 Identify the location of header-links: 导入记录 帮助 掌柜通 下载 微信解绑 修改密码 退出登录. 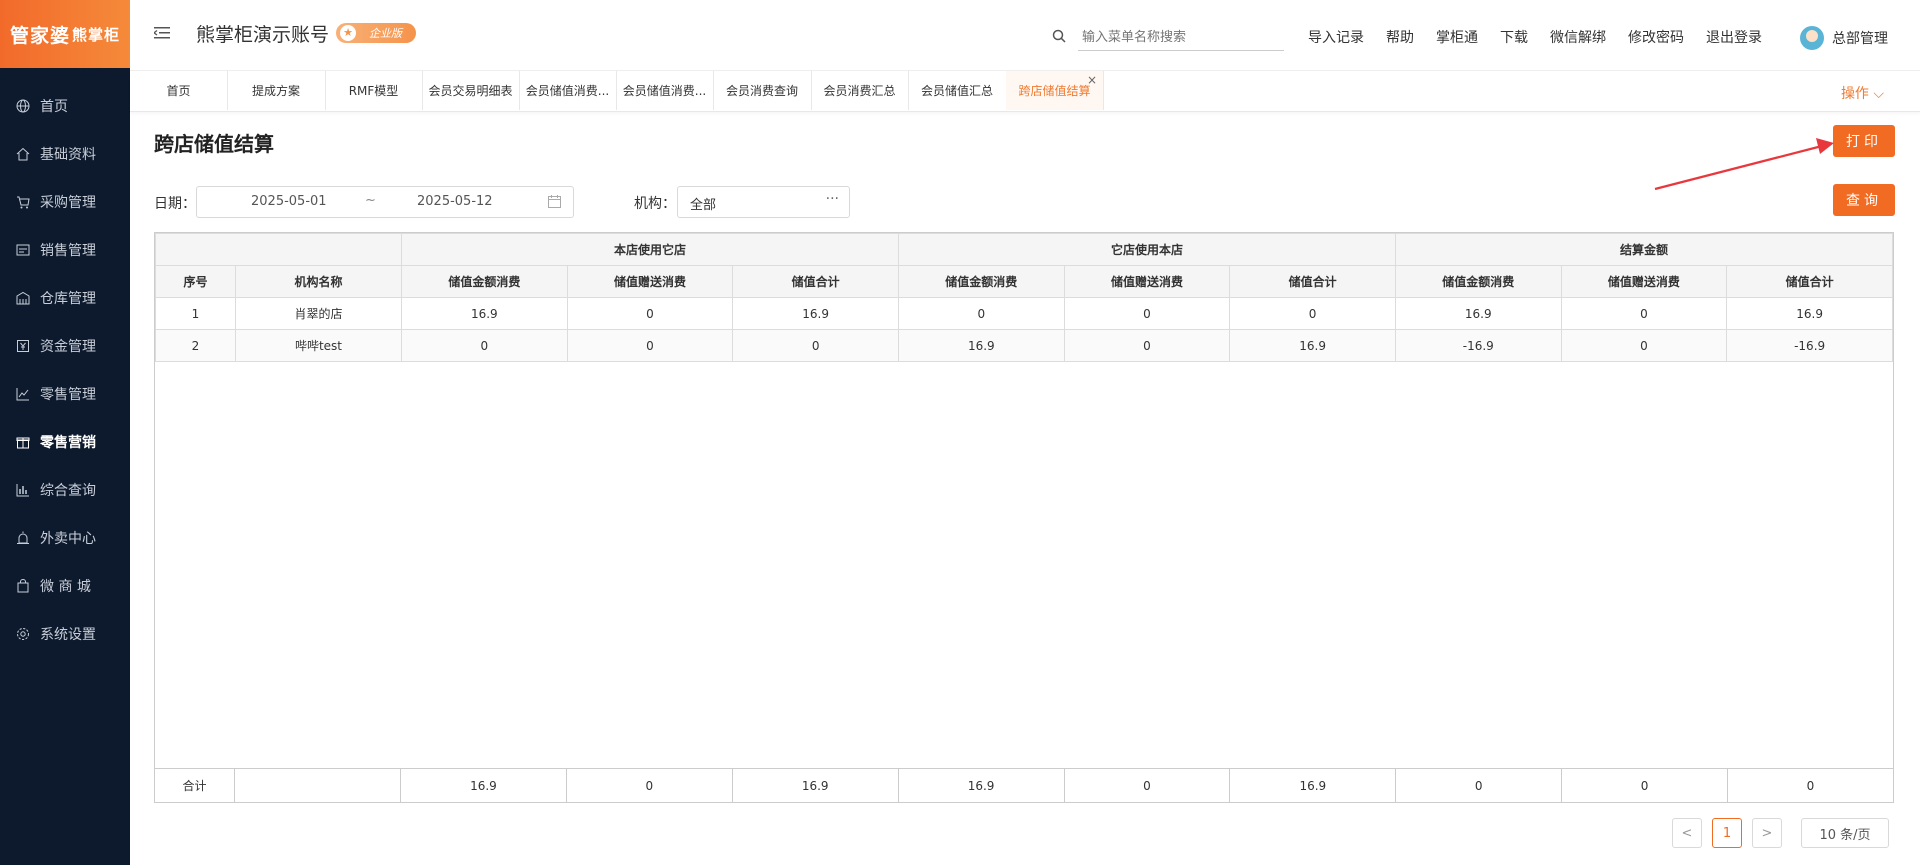
(1546, 37).